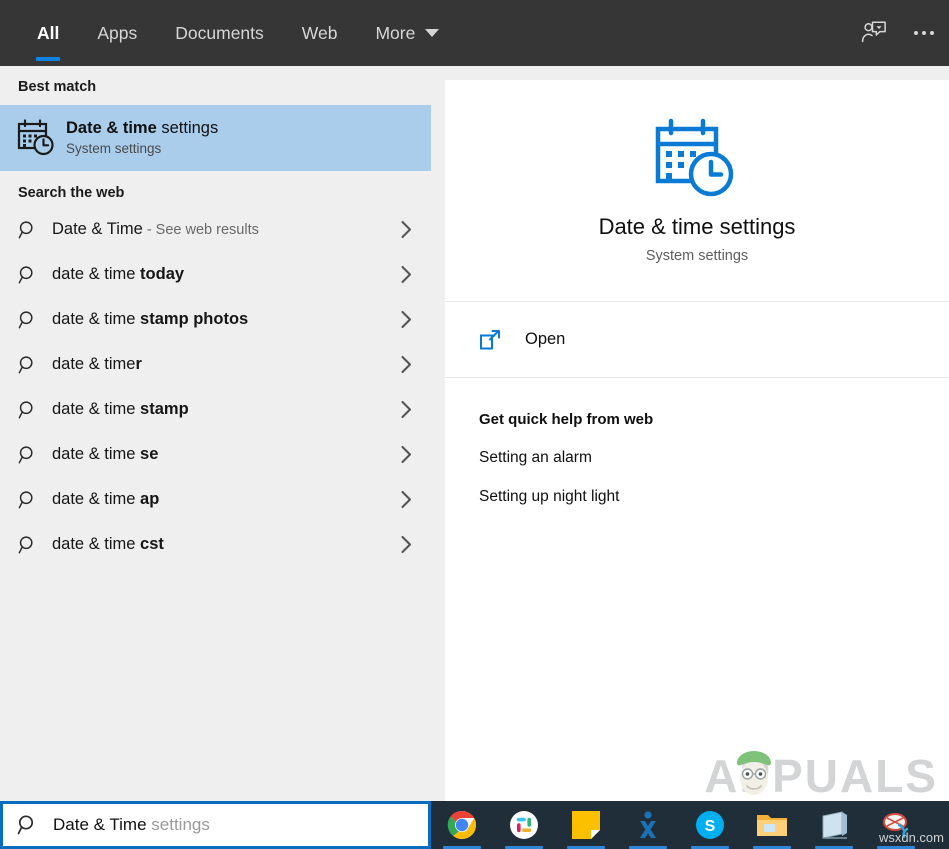  I want to click on suggestion-bold: ap, so click(150, 499).